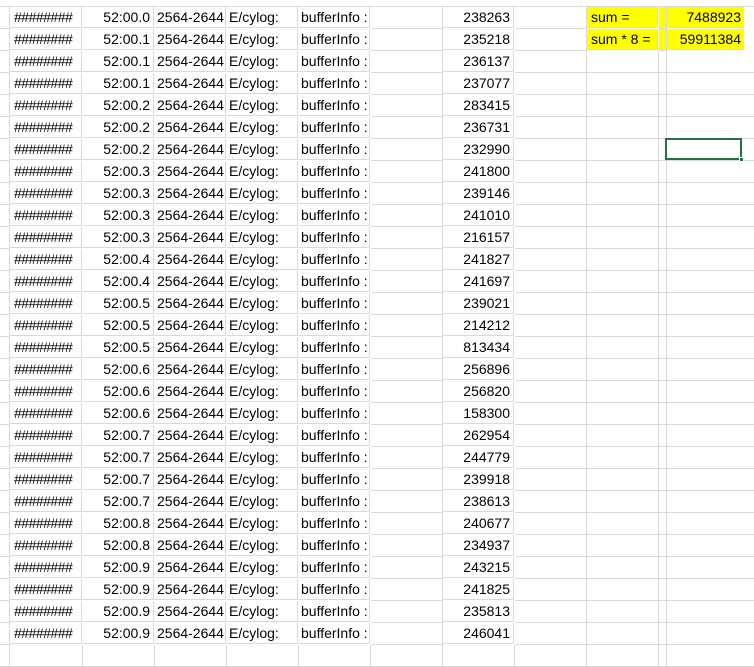 The width and height of the screenshot is (754, 667). I want to click on value-cell: 283415, so click(478, 105).